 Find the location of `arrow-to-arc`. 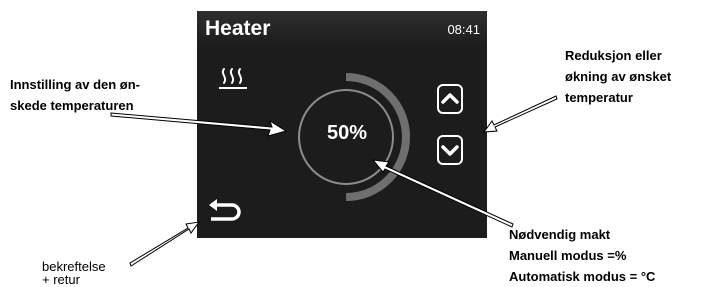

arrow-to-arc is located at coordinates (442, 193).